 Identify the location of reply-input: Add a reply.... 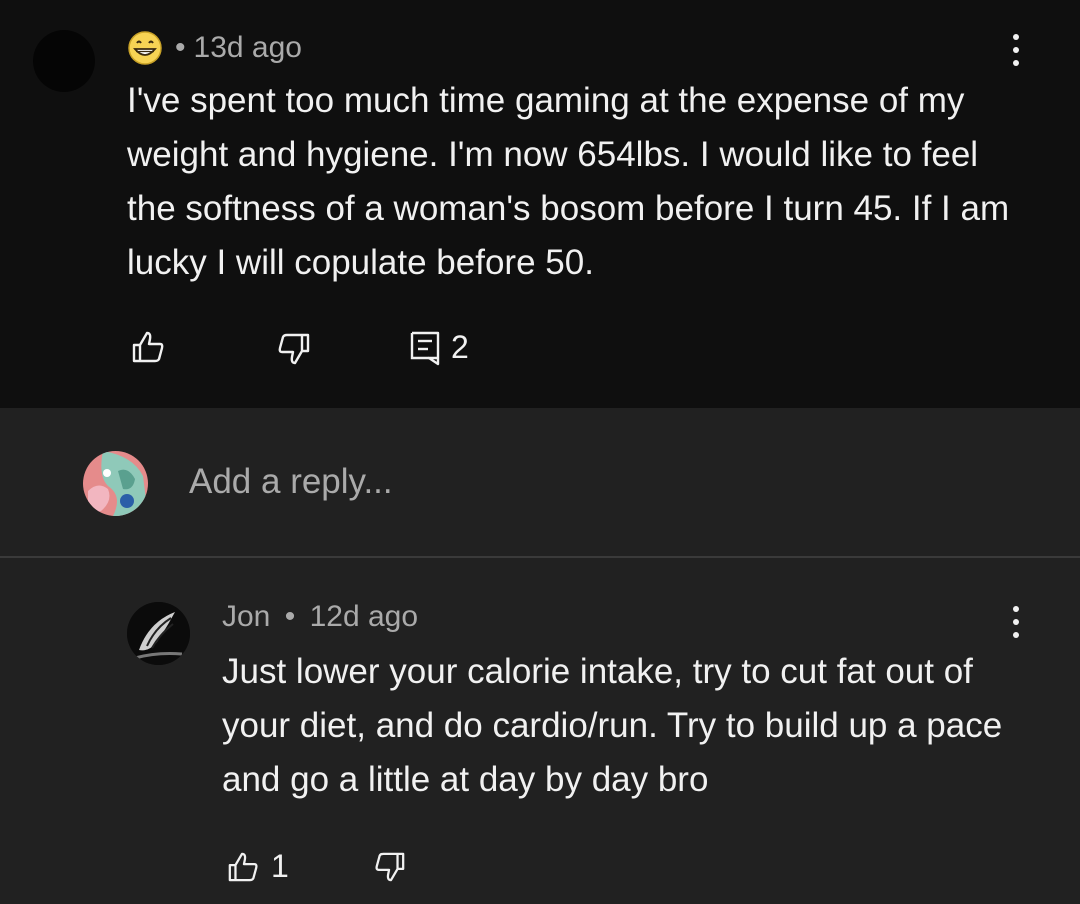
(291, 482).